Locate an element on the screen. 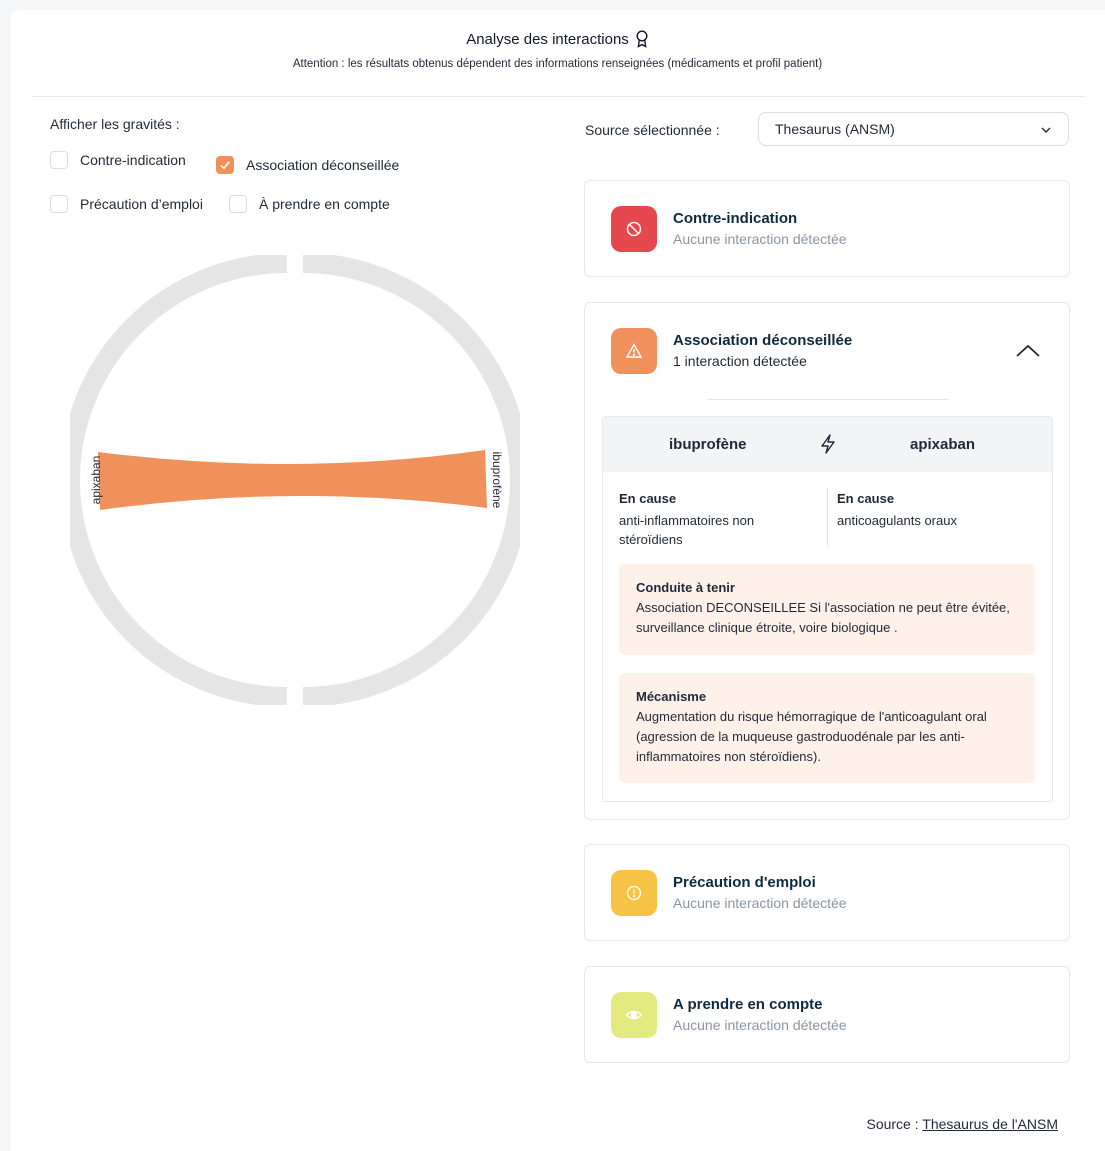  severity-filter-label: Afficher les gravités : is located at coordinates (115, 124).